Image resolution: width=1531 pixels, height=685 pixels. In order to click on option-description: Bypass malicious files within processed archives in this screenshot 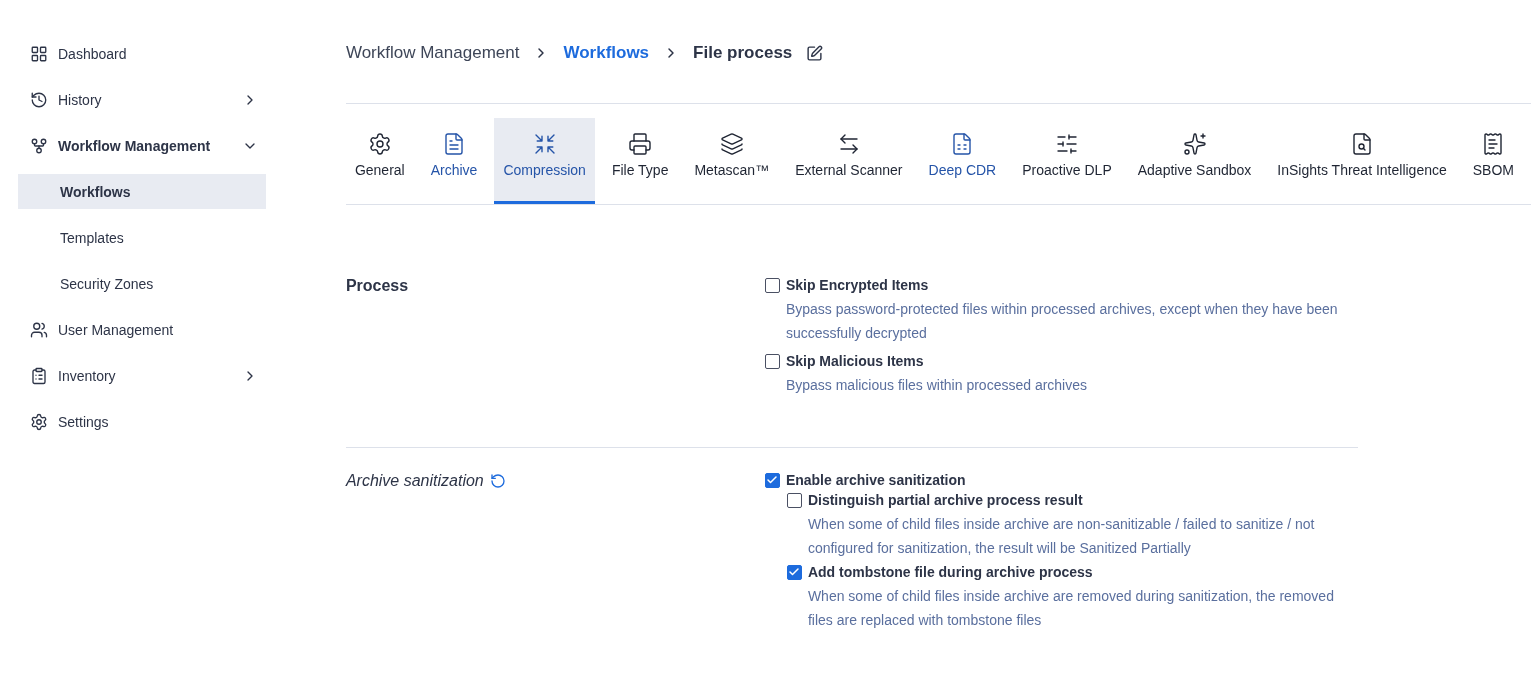, I will do `click(936, 385)`.